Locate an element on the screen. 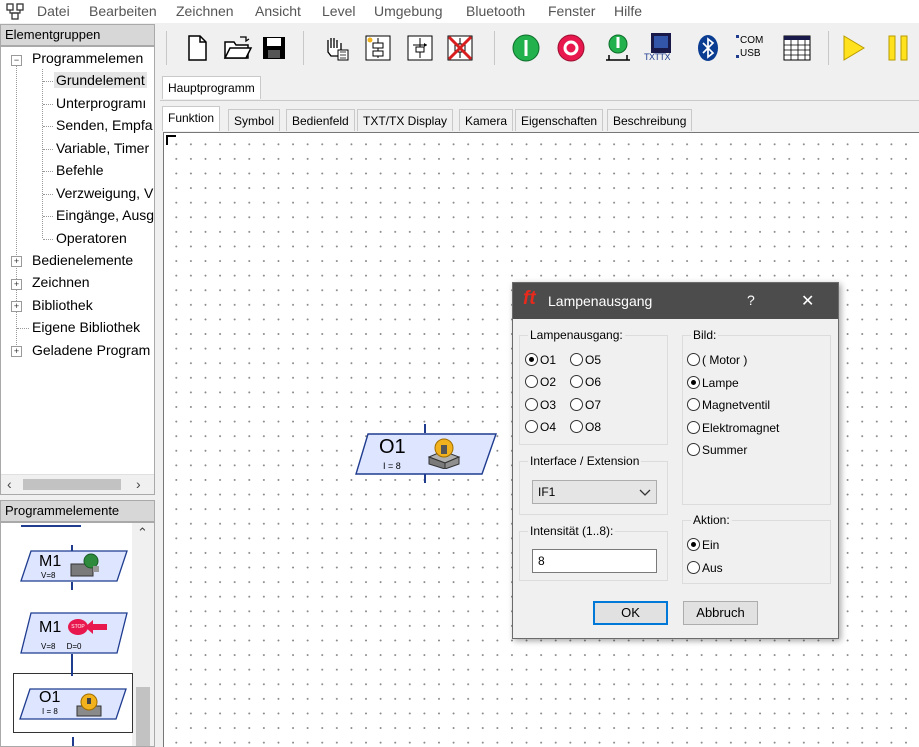 This screenshot has width=919, height=747. radio-o5: O5 is located at coordinates (585, 360).